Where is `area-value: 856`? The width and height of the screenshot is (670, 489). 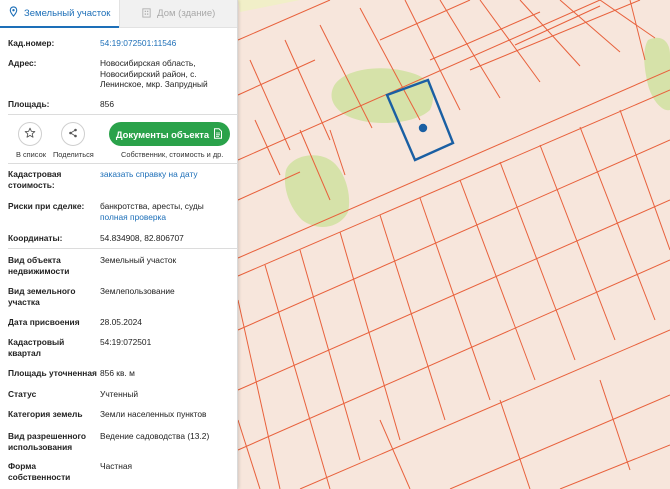
area-value: 856 is located at coordinates (107, 104).